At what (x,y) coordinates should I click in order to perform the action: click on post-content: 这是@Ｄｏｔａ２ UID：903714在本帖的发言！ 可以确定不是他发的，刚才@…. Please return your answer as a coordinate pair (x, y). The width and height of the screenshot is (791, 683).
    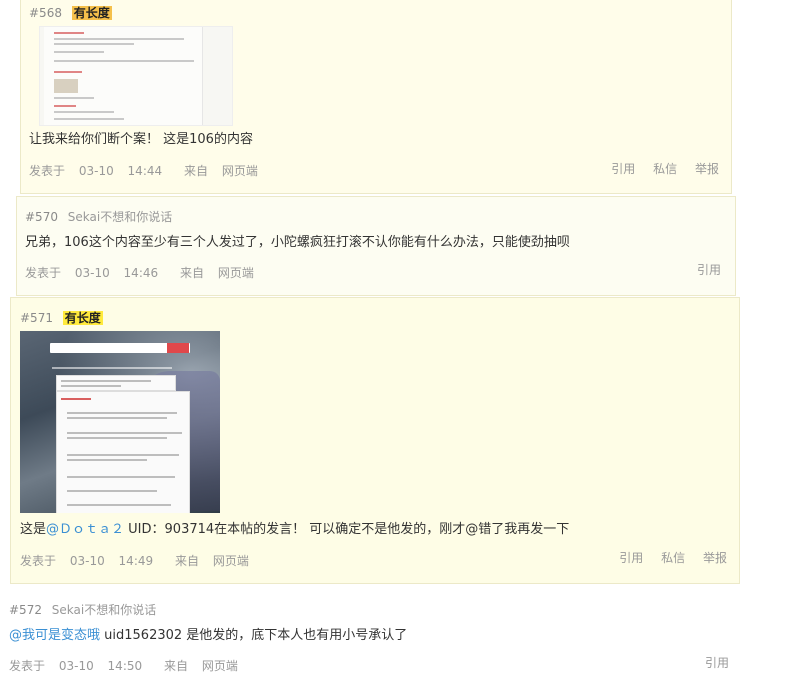
    Looking at the image, I should click on (294, 527).